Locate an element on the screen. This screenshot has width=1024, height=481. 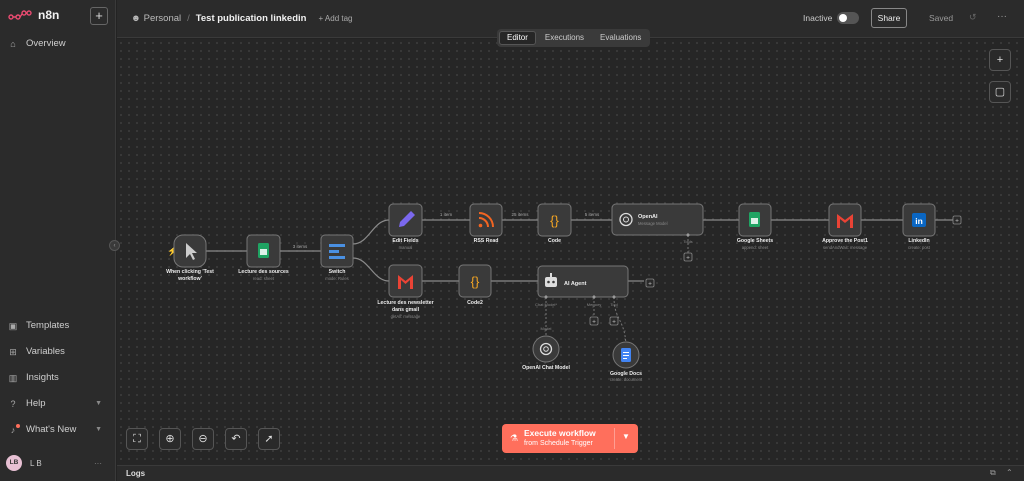
cursor-sparkle-icon: ➚ is located at coordinates (269, 439).